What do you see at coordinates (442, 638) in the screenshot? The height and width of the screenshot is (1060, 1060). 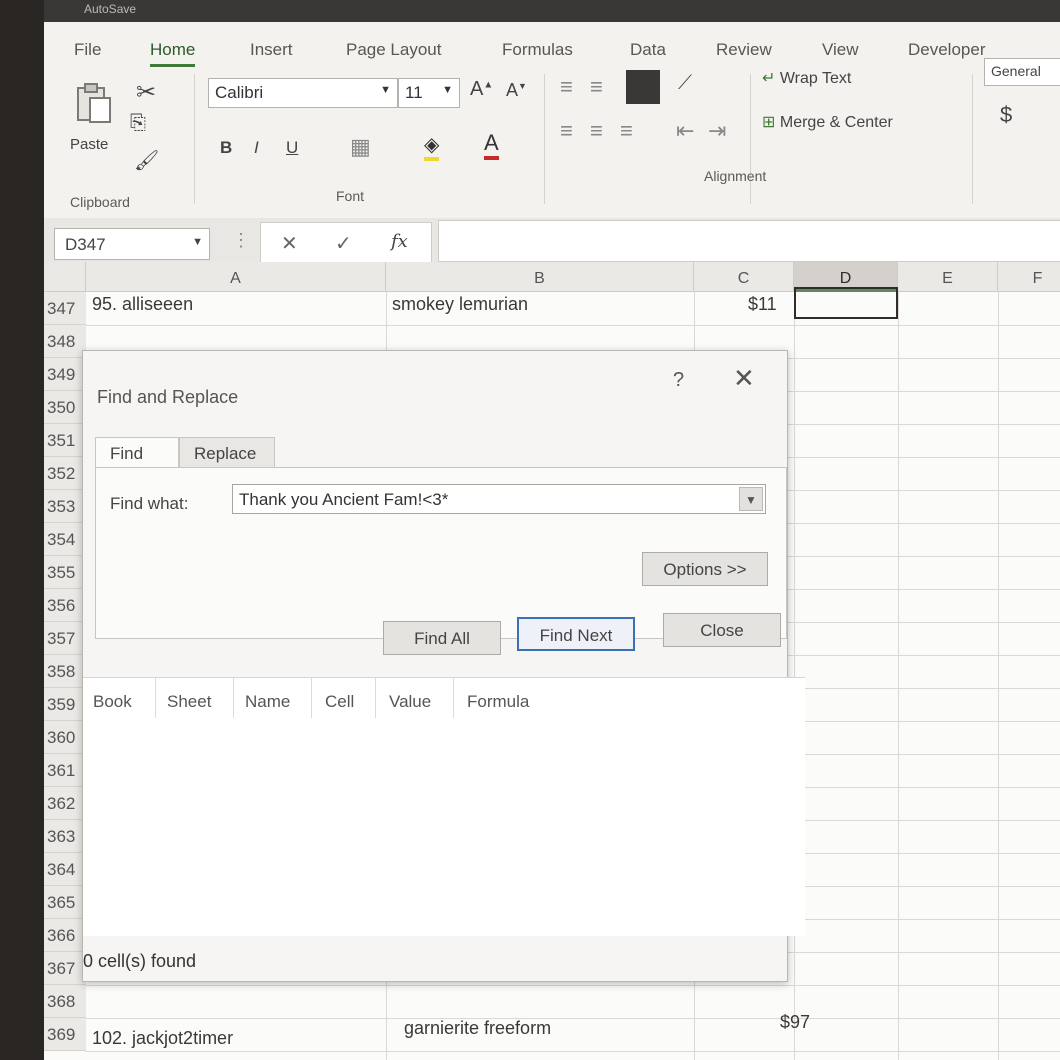 I see `find-all-button: Find All` at bounding box center [442, 638].